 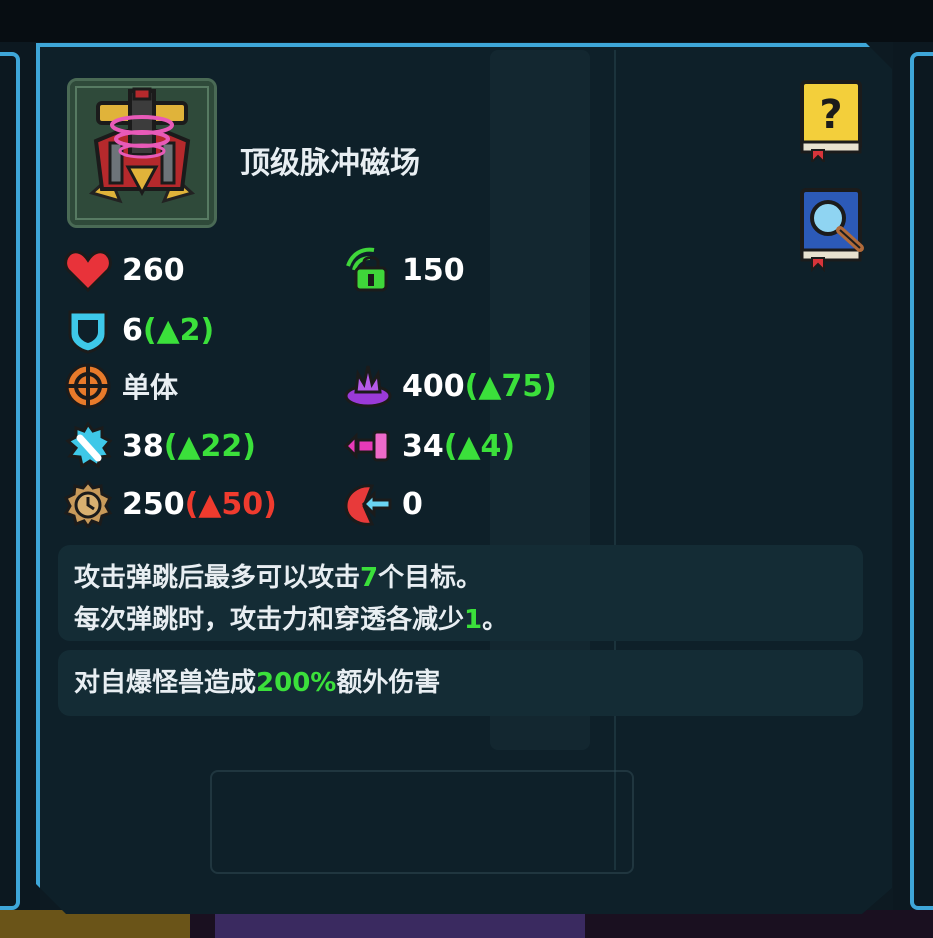 I want to click on green-range-icon, so click(x=367, y=269).